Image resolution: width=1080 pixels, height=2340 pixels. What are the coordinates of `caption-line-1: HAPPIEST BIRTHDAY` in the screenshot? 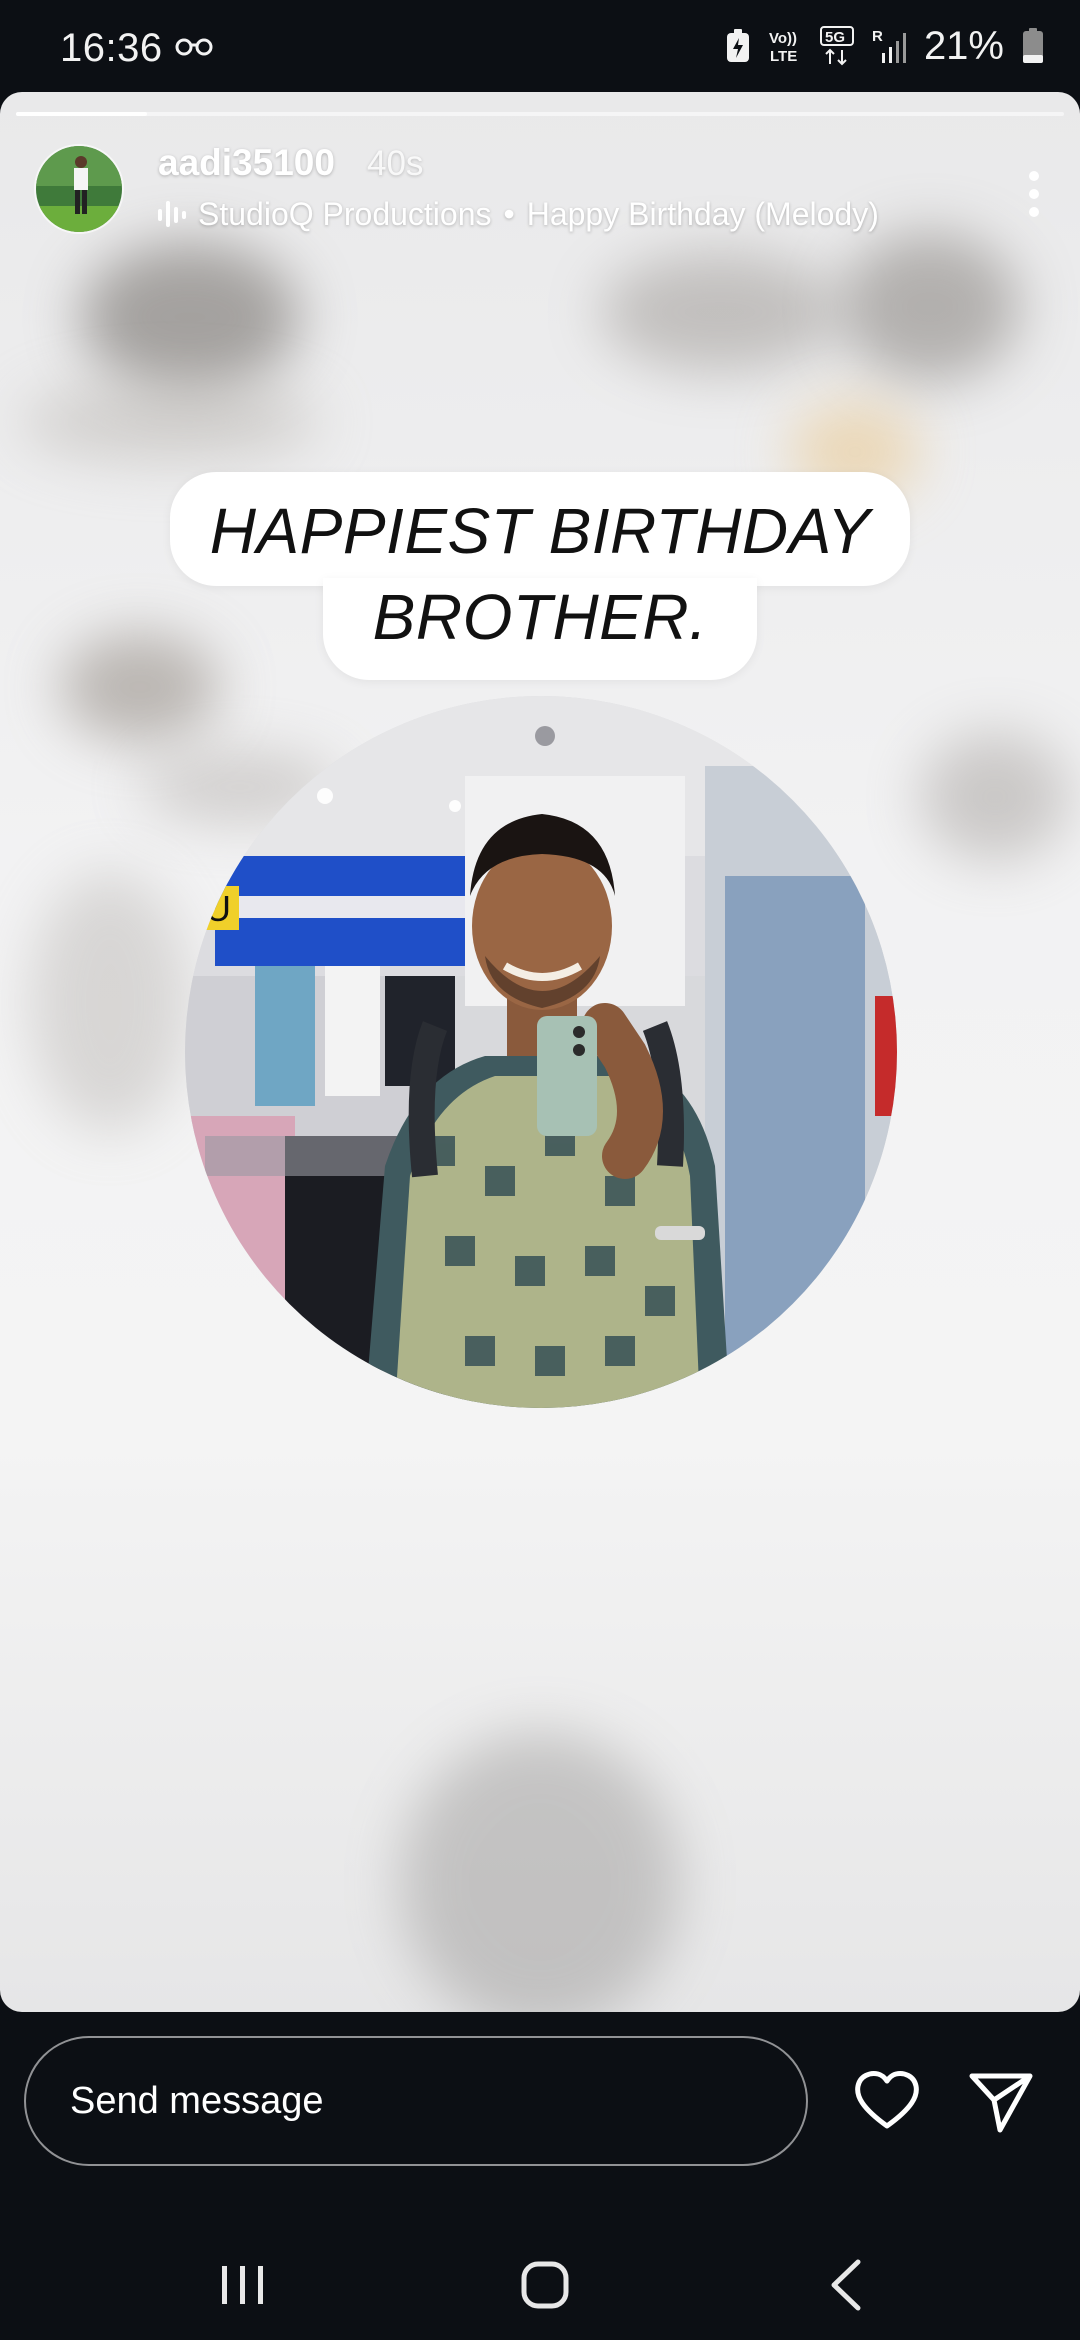 It's located at (540, 529).